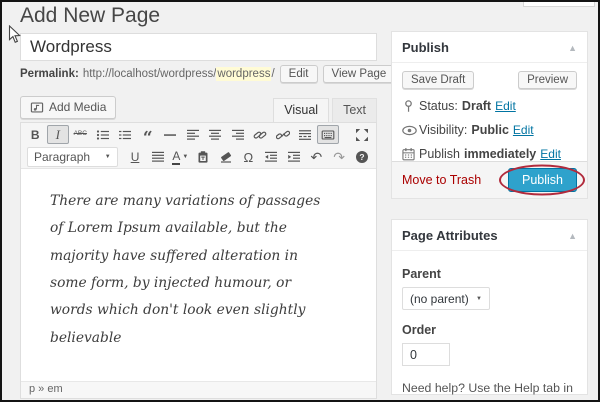 This screenshot has width=600, height=402. I want to click on read-more-button, so click(306, 134).